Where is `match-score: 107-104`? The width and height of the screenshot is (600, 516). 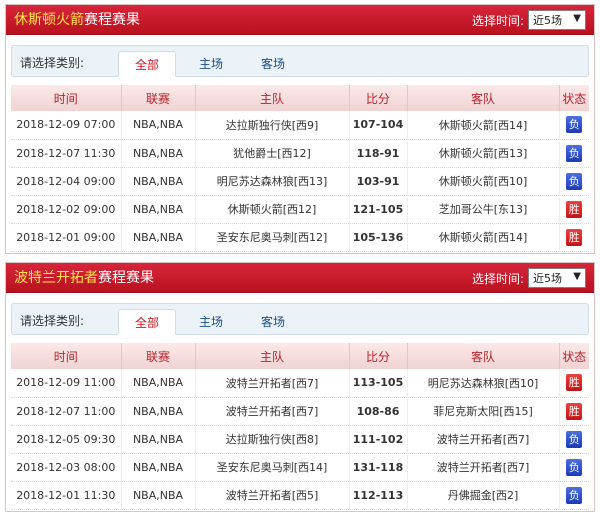
match-score: 107-104 is located at coordinates (378, 125).